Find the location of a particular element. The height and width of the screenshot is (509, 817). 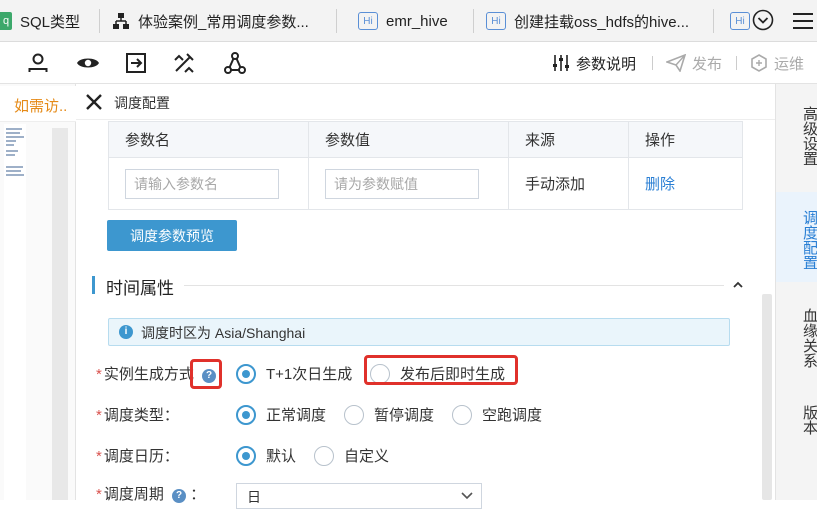

tab-schedule-config: 调度配置 is located at coordinates (796, 237).